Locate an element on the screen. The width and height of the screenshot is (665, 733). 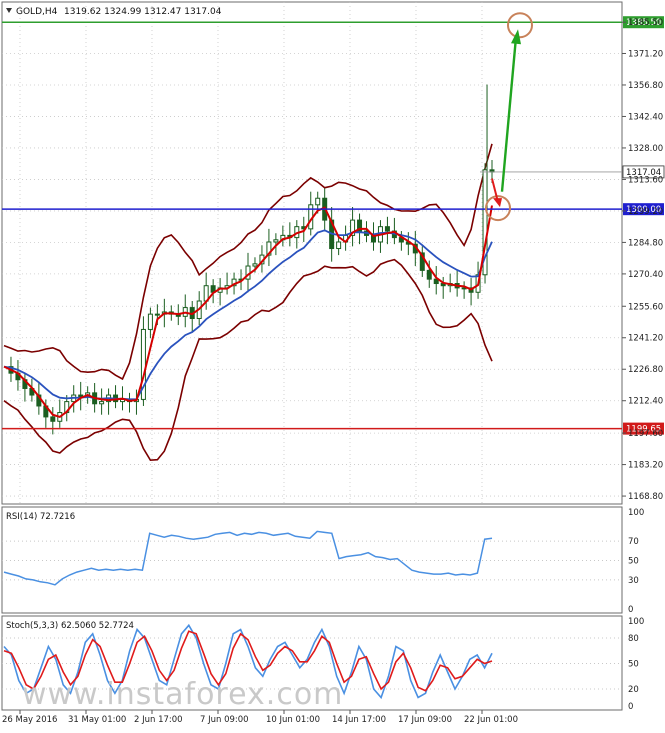
y-tick-label: 1371.20 is located at coordinates (645, 54).